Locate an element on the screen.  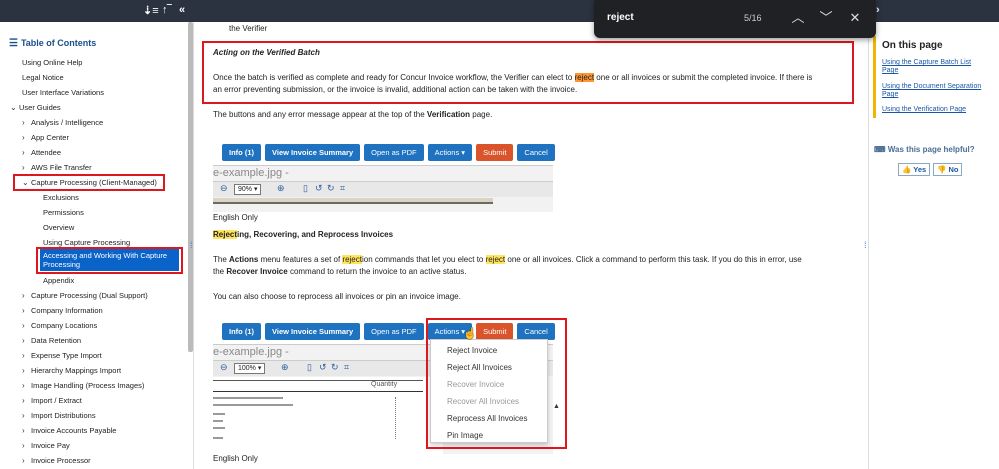
open-pdf-button-2: Open as PDF is located at coordinates (394, 331).